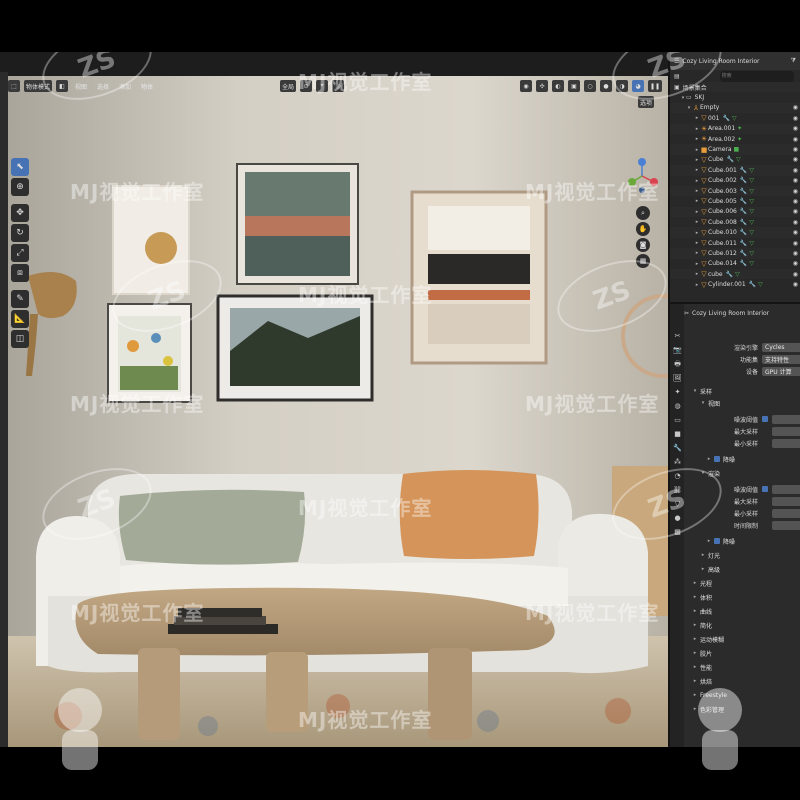  I want to click on zoom-icon: ⌕, so click(643, 213).